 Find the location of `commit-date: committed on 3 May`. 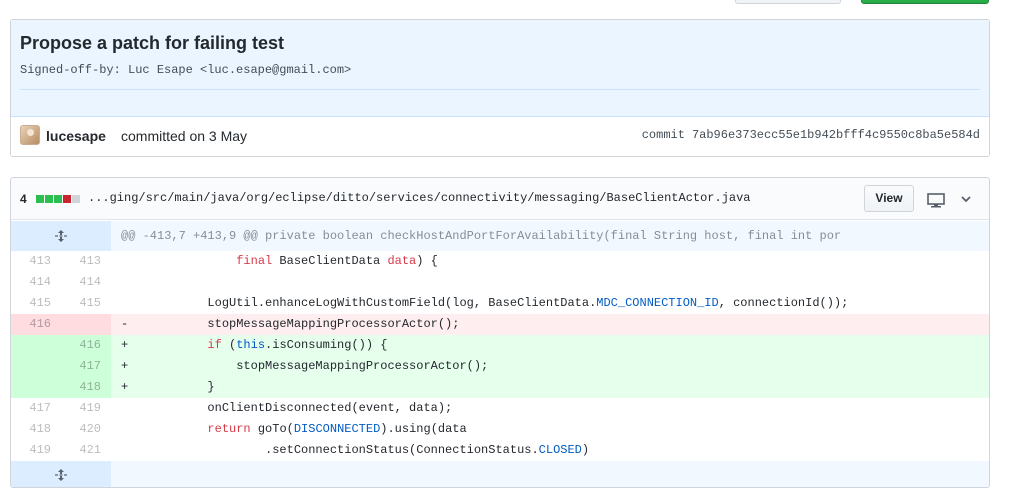

commit-date: committed on 3 May is located at coordinates (184, 136).